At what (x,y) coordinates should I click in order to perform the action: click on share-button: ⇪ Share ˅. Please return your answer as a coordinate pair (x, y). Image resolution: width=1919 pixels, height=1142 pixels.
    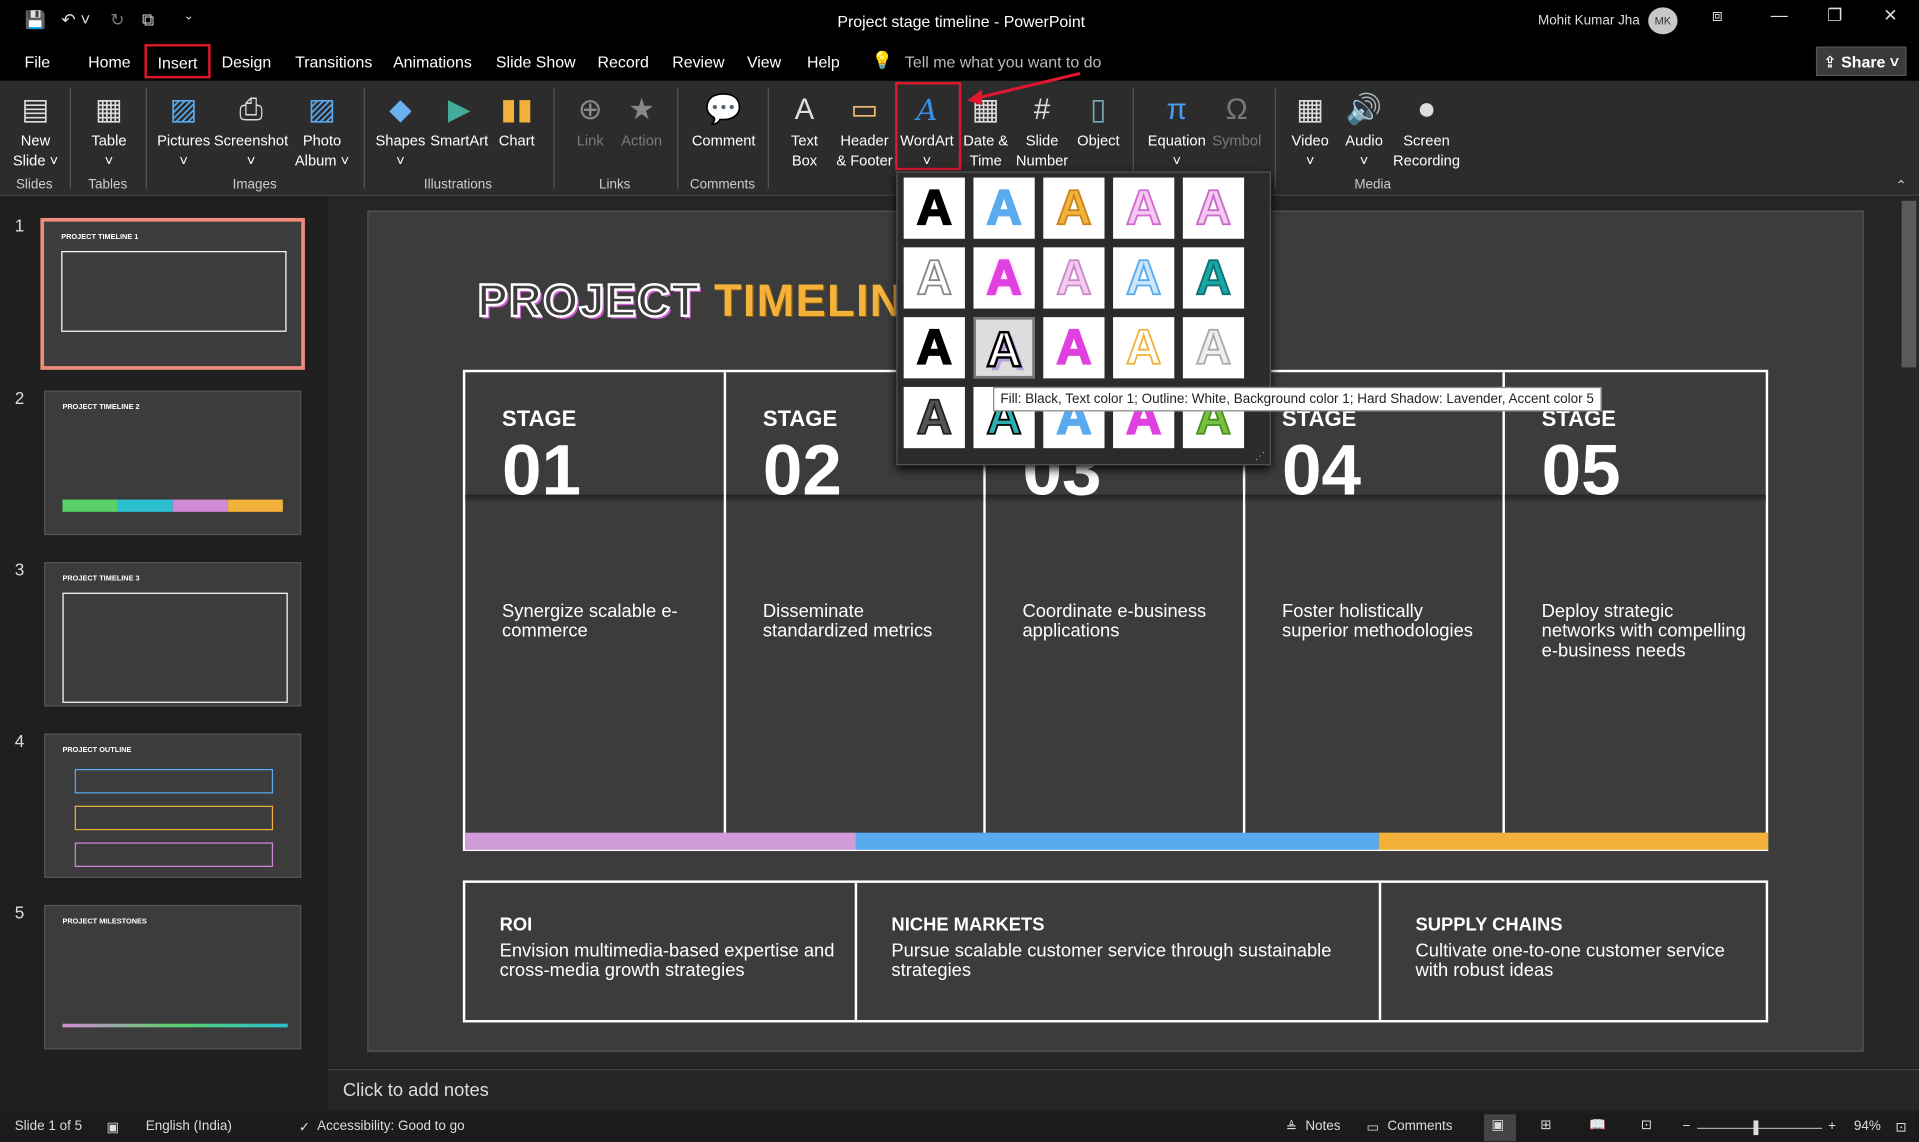
    Looking at the image, I should click on (1861, 61).